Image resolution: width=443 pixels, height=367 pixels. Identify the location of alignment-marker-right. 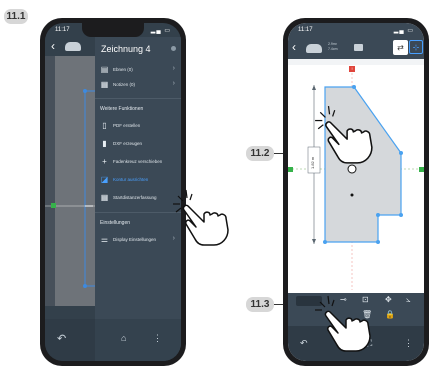
(421, 169).